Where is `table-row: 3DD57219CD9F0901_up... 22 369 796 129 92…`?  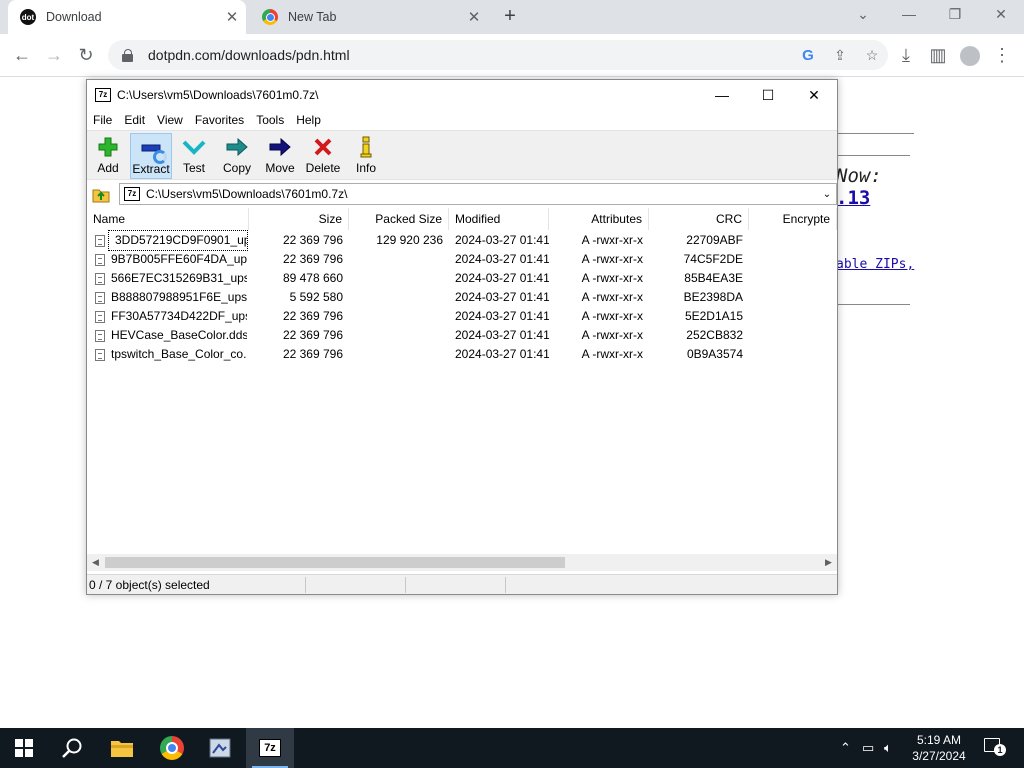 table-row: 3DD57219CD9F0901_up... 22 369 796 129 92… is located at coordinates (462, 240).